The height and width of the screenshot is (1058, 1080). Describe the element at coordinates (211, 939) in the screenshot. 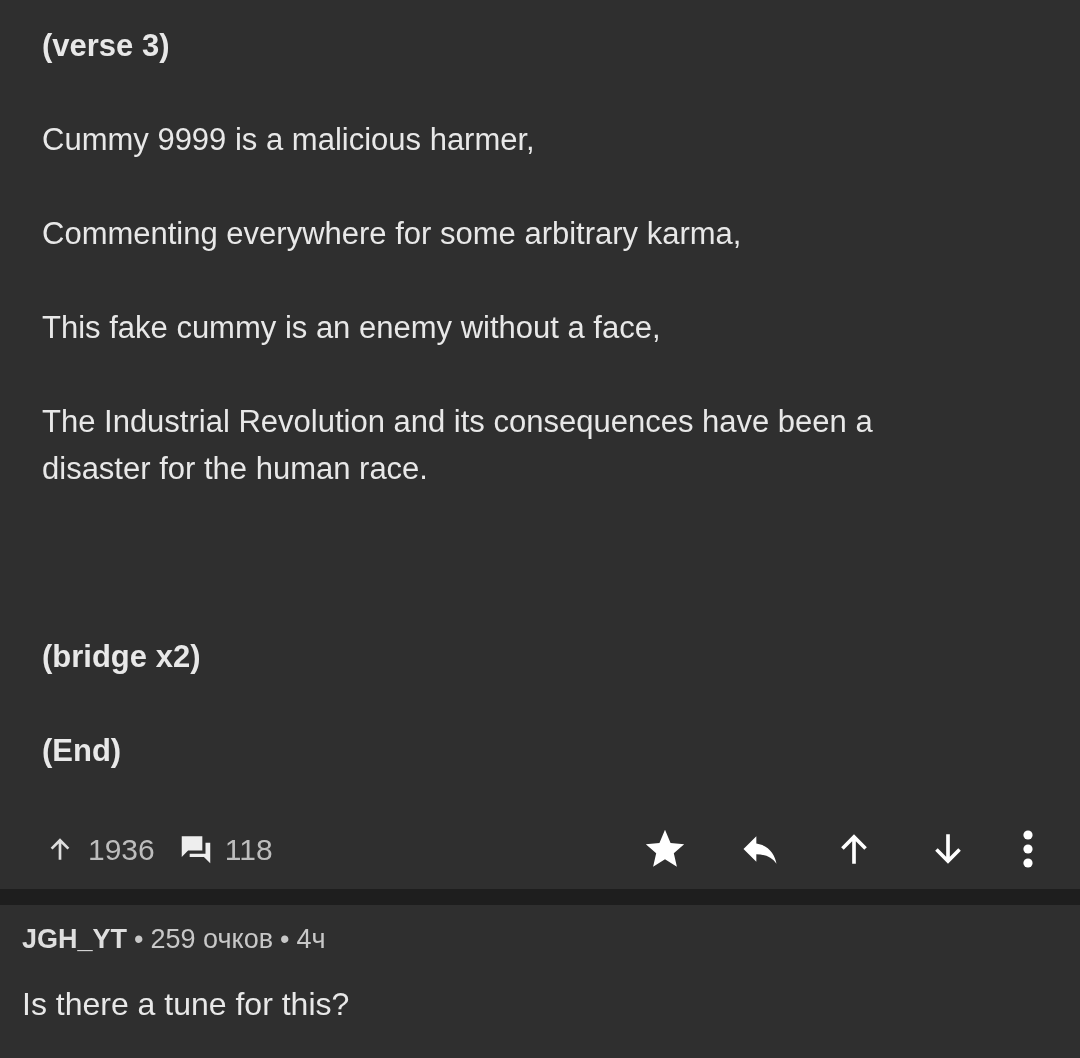

I see `comment-points: 259 очков` at that location.